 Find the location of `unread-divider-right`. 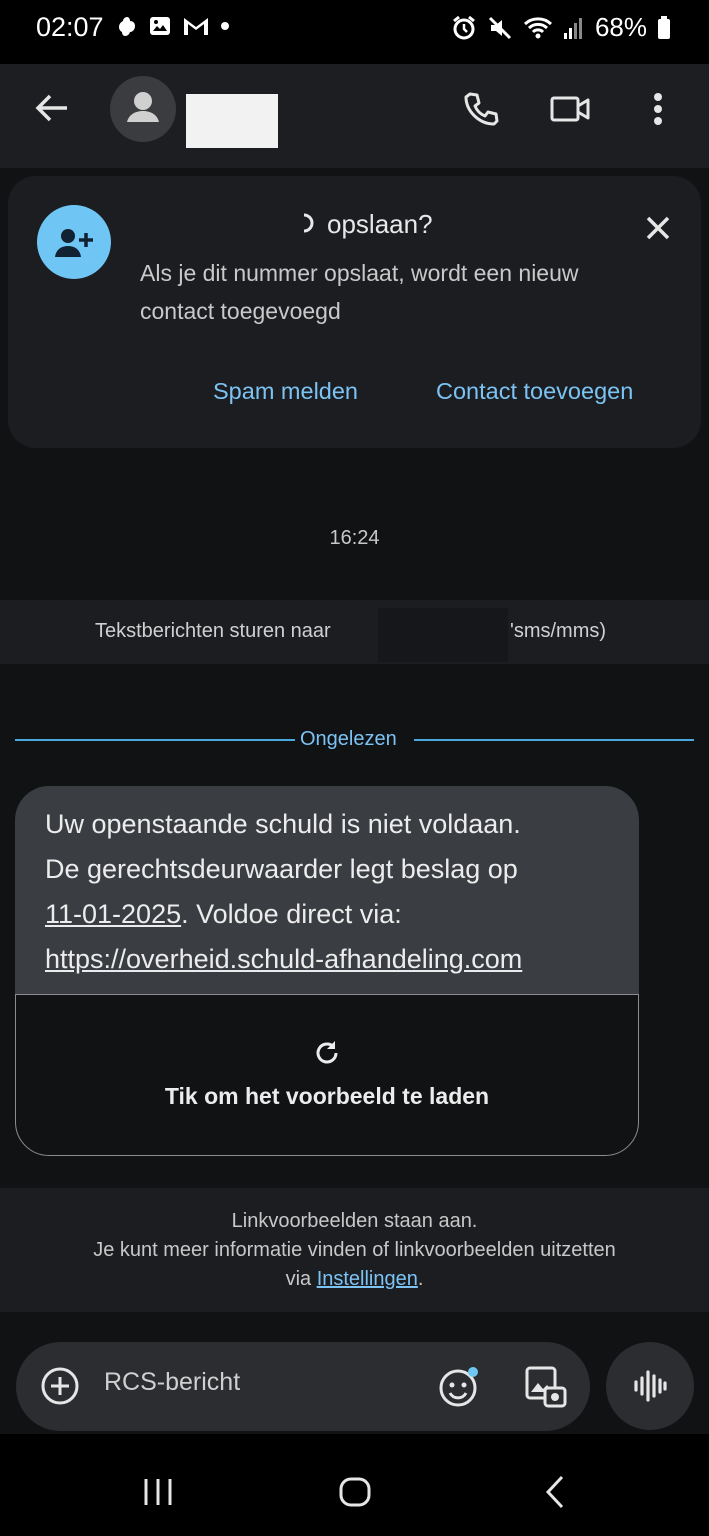

unread-divider-right is located at coordinates (554, 740).